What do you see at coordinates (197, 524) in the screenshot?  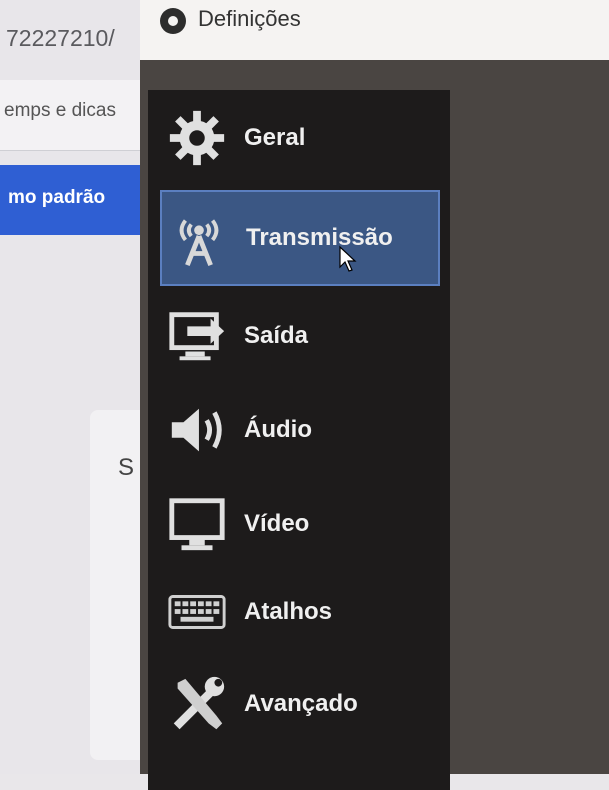 I see `monitor-icon` at bounding box center [197, 524].